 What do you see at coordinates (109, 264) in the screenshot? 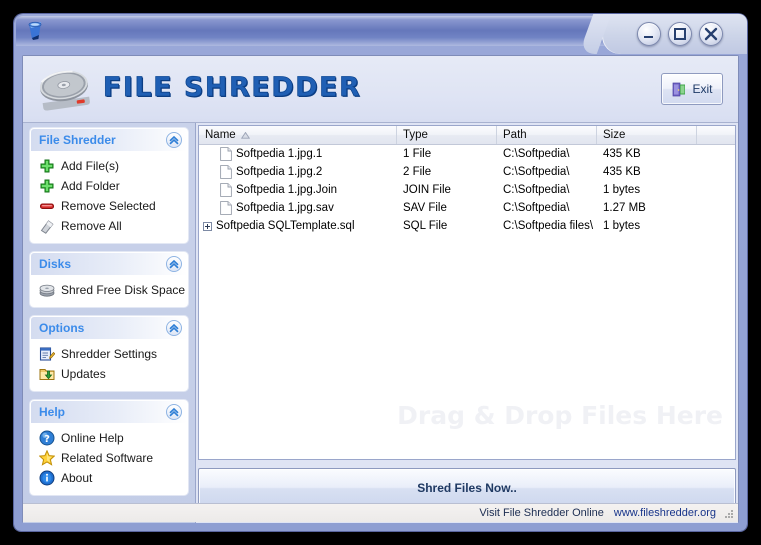
I see `panel-header-disks: Disks` at bounding box center [109, 264].